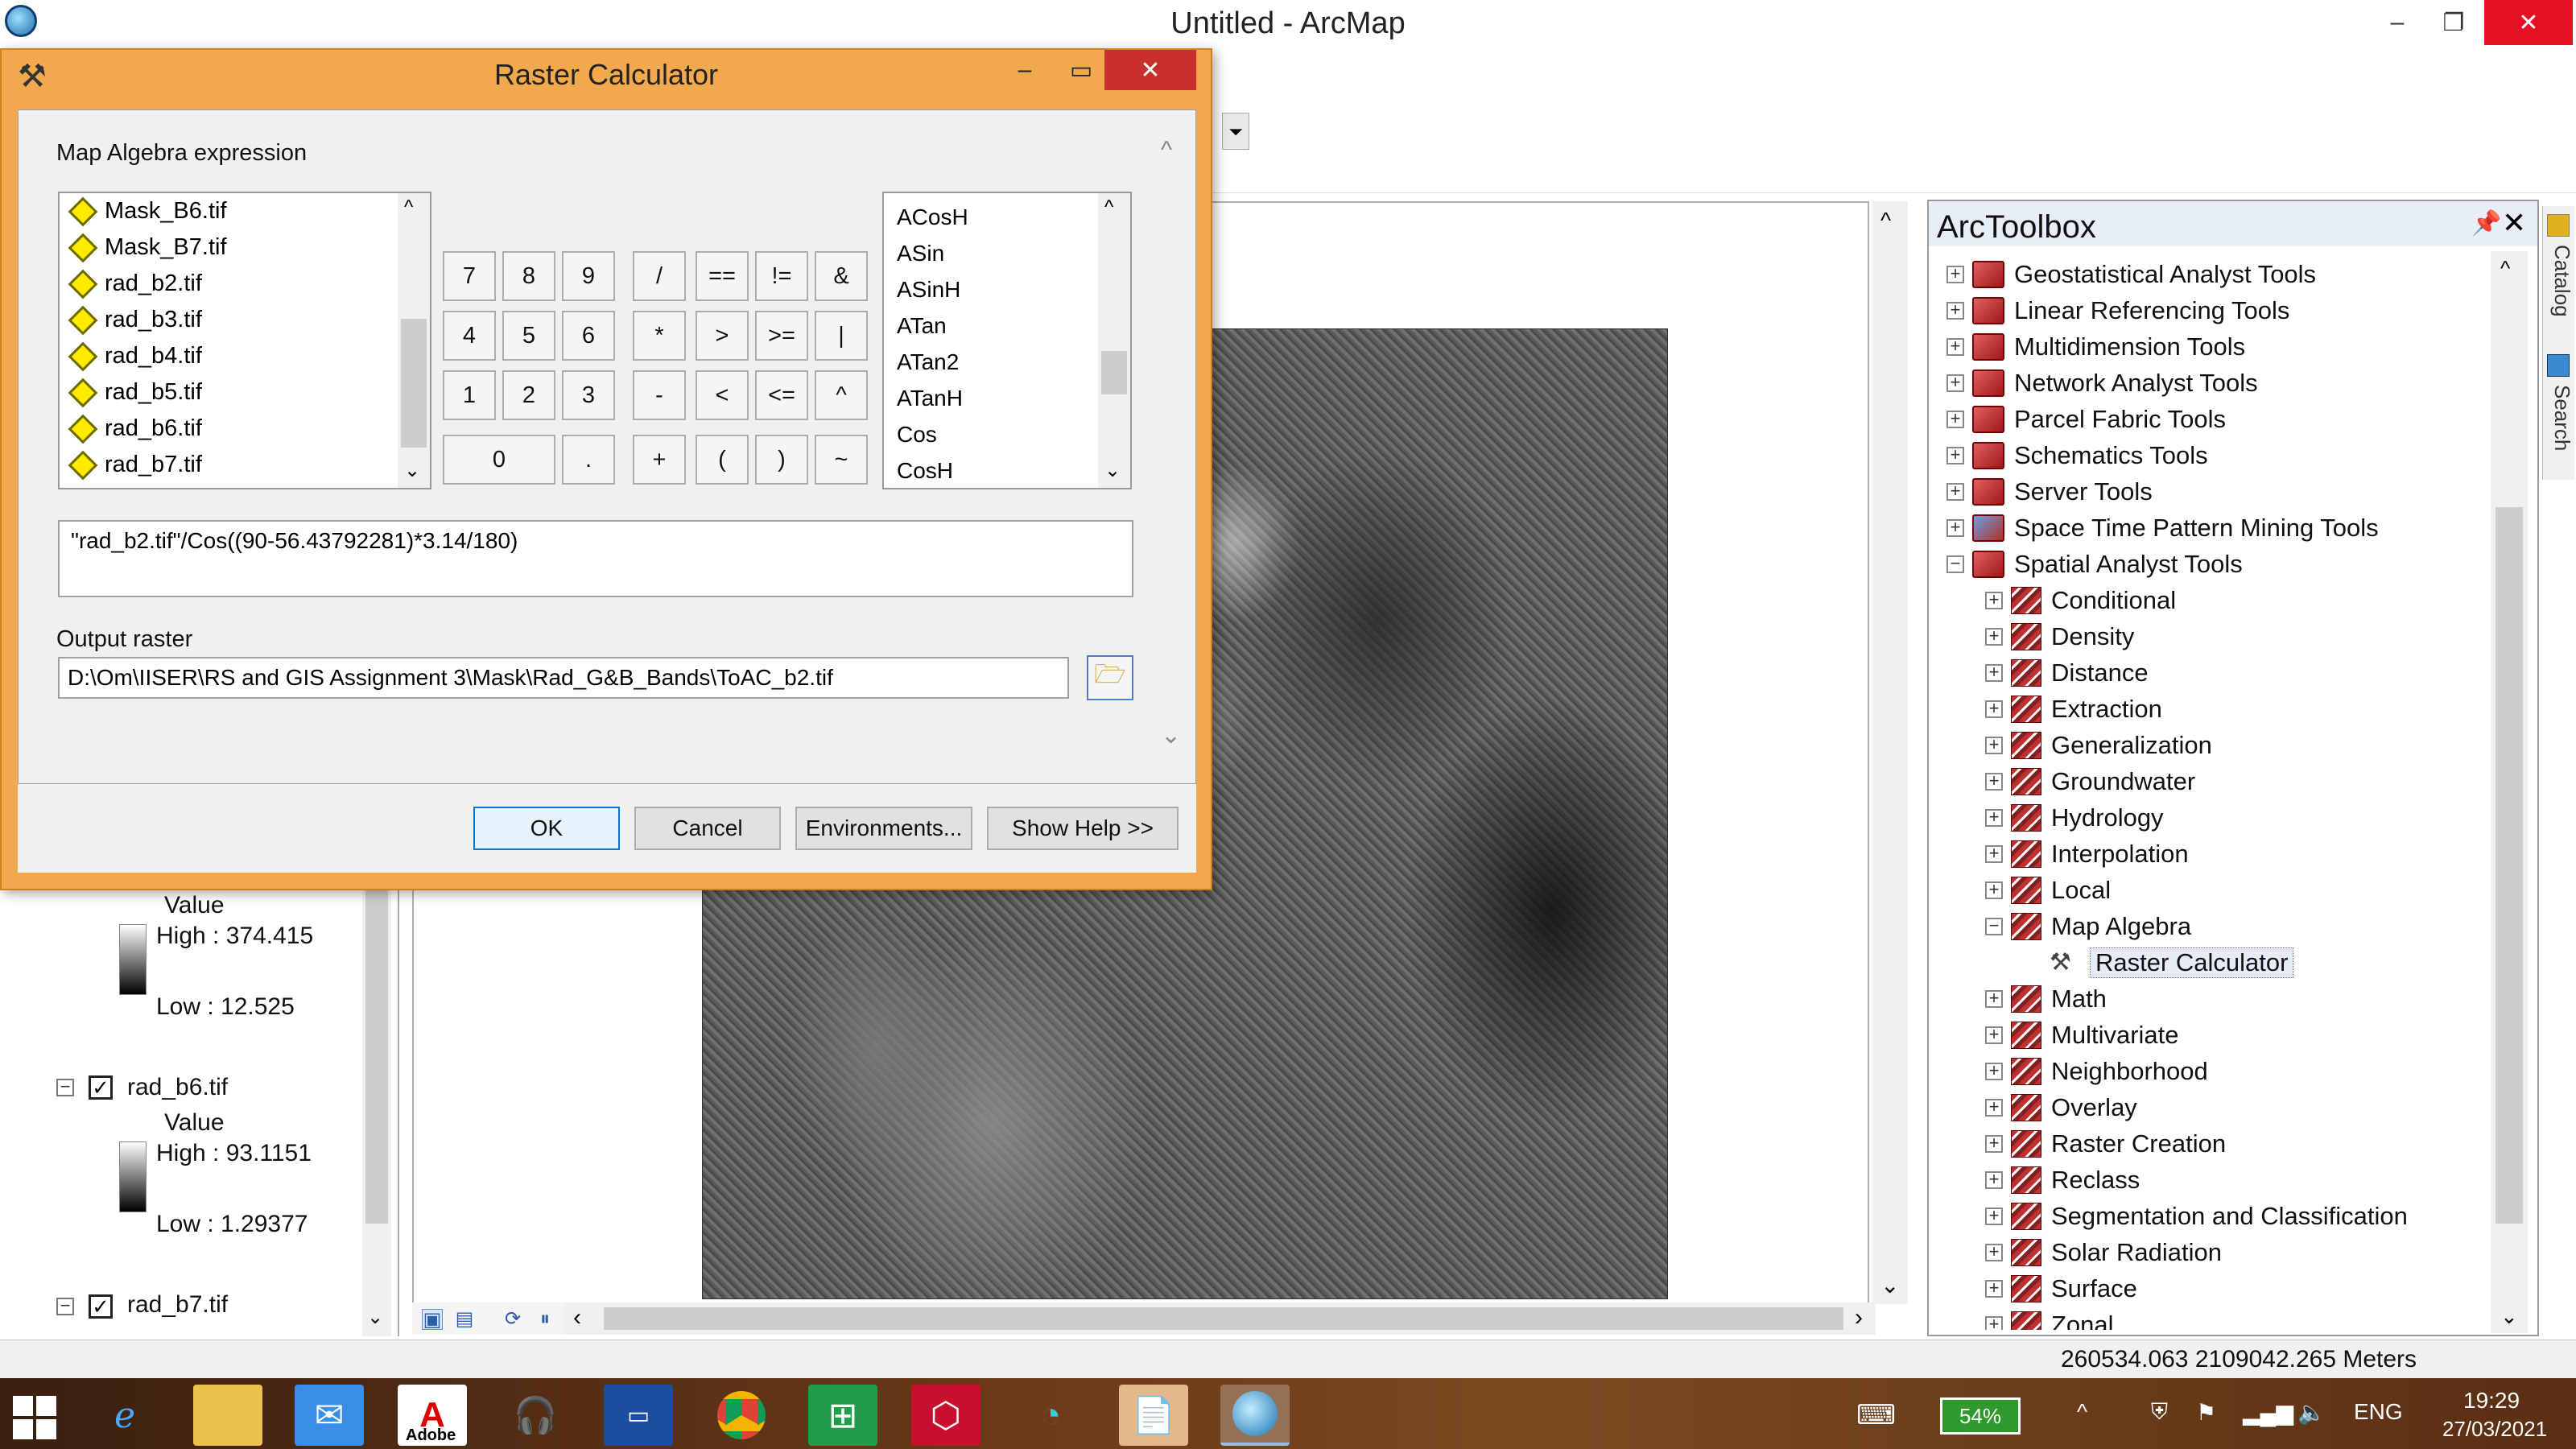  Describe the element at coordinates (1110, 677) in the screenshot. I see `browse-folder-button: 🗁` at that location.